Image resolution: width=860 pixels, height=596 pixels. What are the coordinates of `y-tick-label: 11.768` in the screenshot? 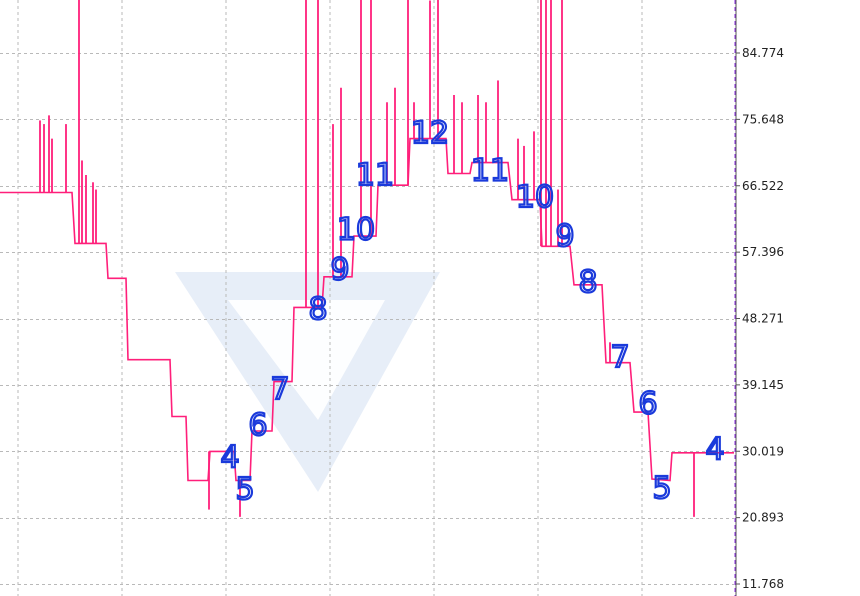 It's located at (763, 584).